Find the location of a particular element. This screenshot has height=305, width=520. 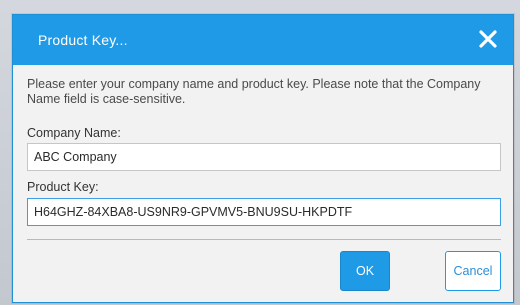

close-button is located at coordinates (488, 39).